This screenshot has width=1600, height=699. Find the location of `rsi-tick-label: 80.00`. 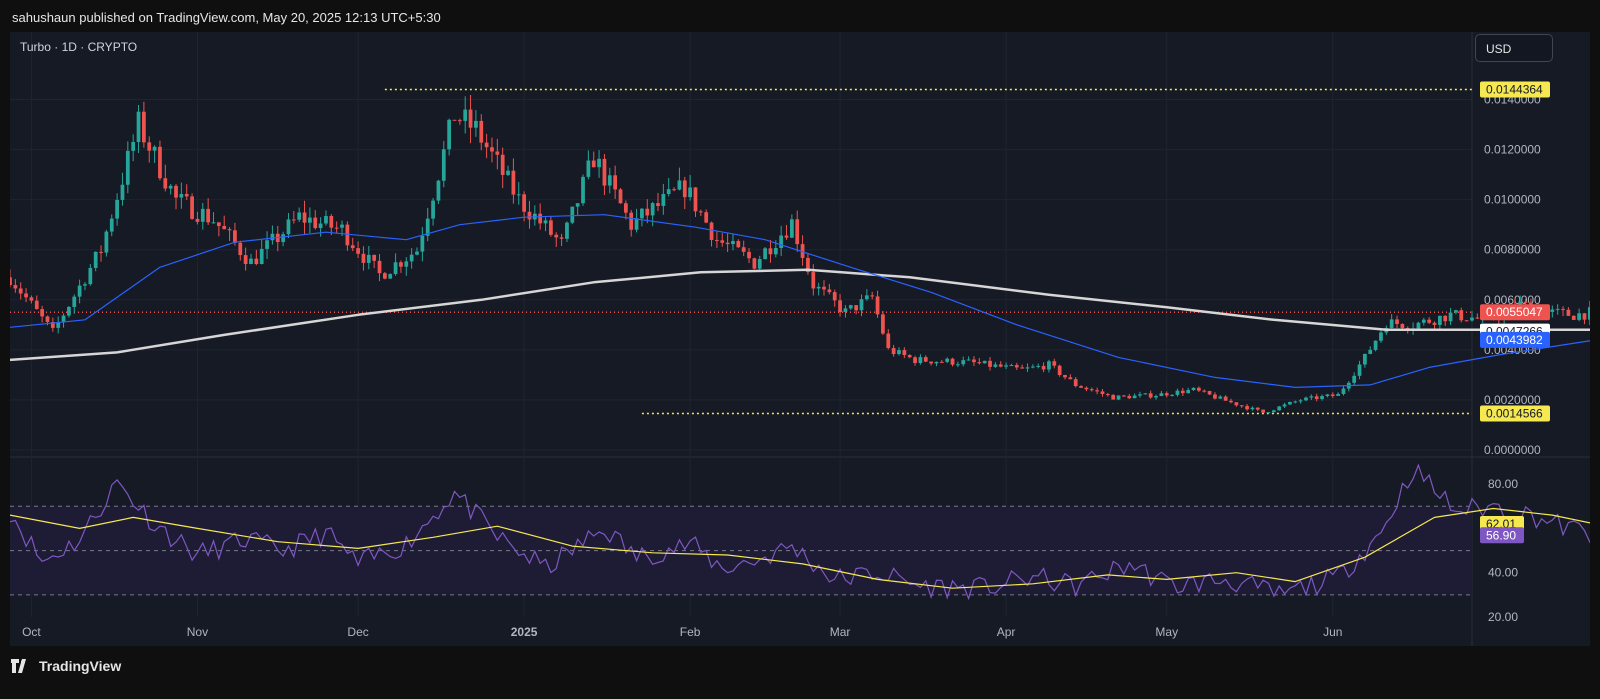

rsi-tick-label: 80.00 is located at coordinates (1503, 484).